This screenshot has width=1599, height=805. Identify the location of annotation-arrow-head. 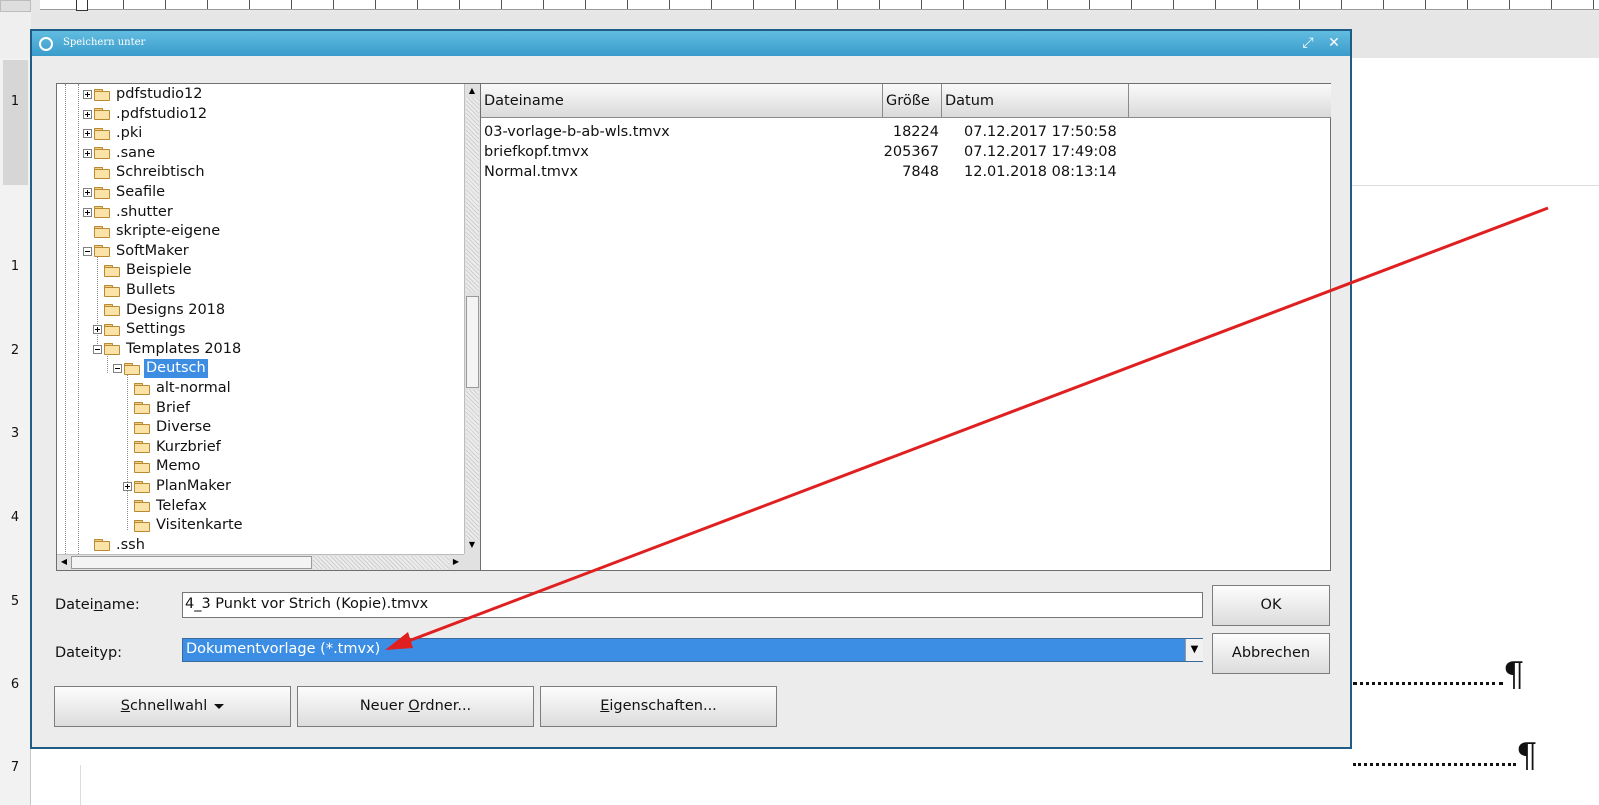
(399, 641).